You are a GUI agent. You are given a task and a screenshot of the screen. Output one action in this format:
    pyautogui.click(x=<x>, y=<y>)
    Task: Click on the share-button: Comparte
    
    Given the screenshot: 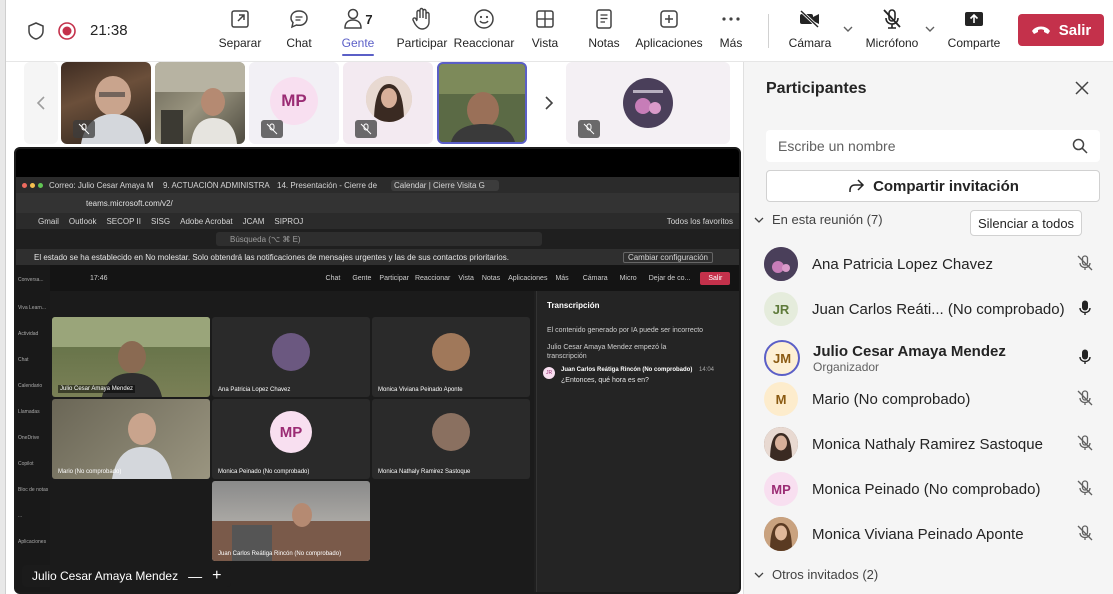 What is the action you would take?
    pyautogui.click(x=974, y=32)
    